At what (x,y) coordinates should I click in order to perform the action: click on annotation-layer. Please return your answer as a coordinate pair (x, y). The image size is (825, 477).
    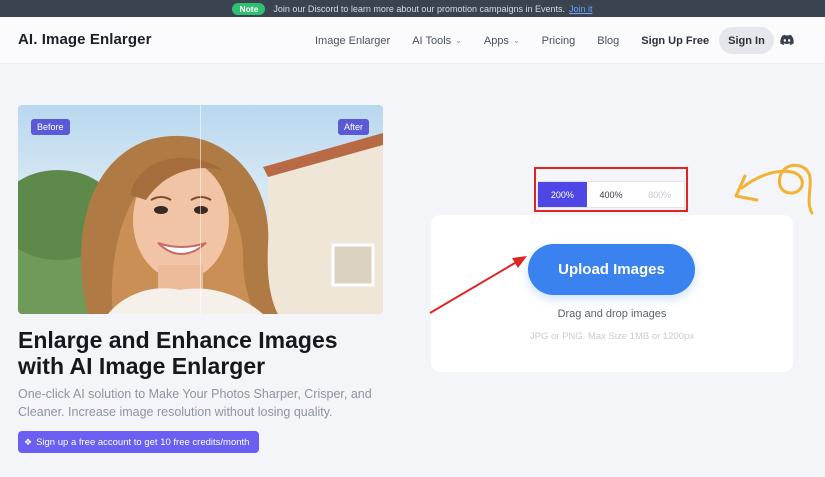
    Looking at the image, I should click on (621, 238).